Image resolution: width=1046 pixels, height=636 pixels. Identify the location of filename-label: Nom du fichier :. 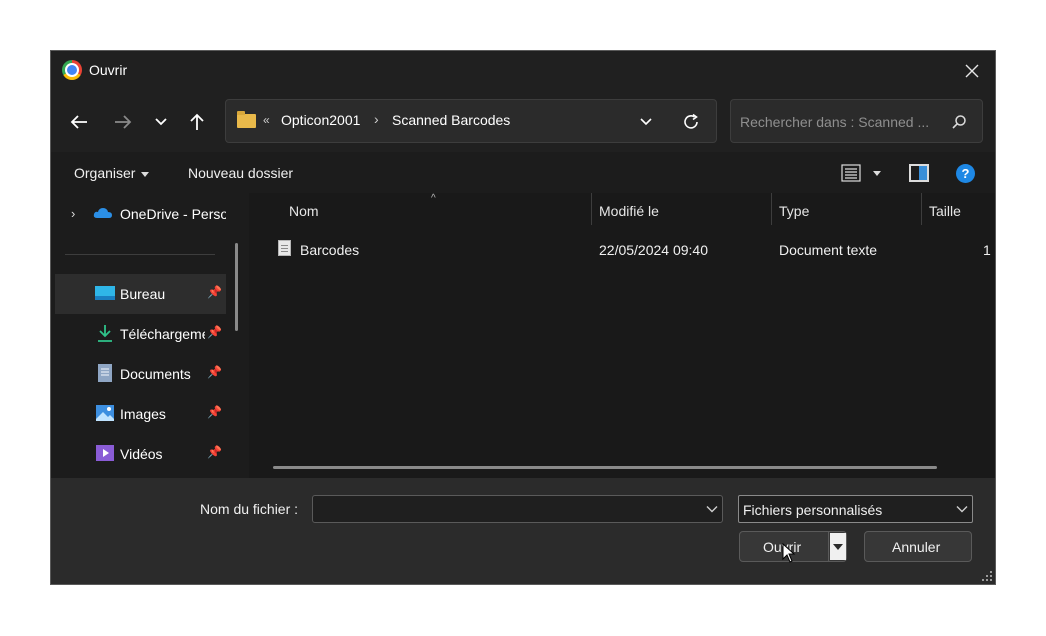
(249, 509).